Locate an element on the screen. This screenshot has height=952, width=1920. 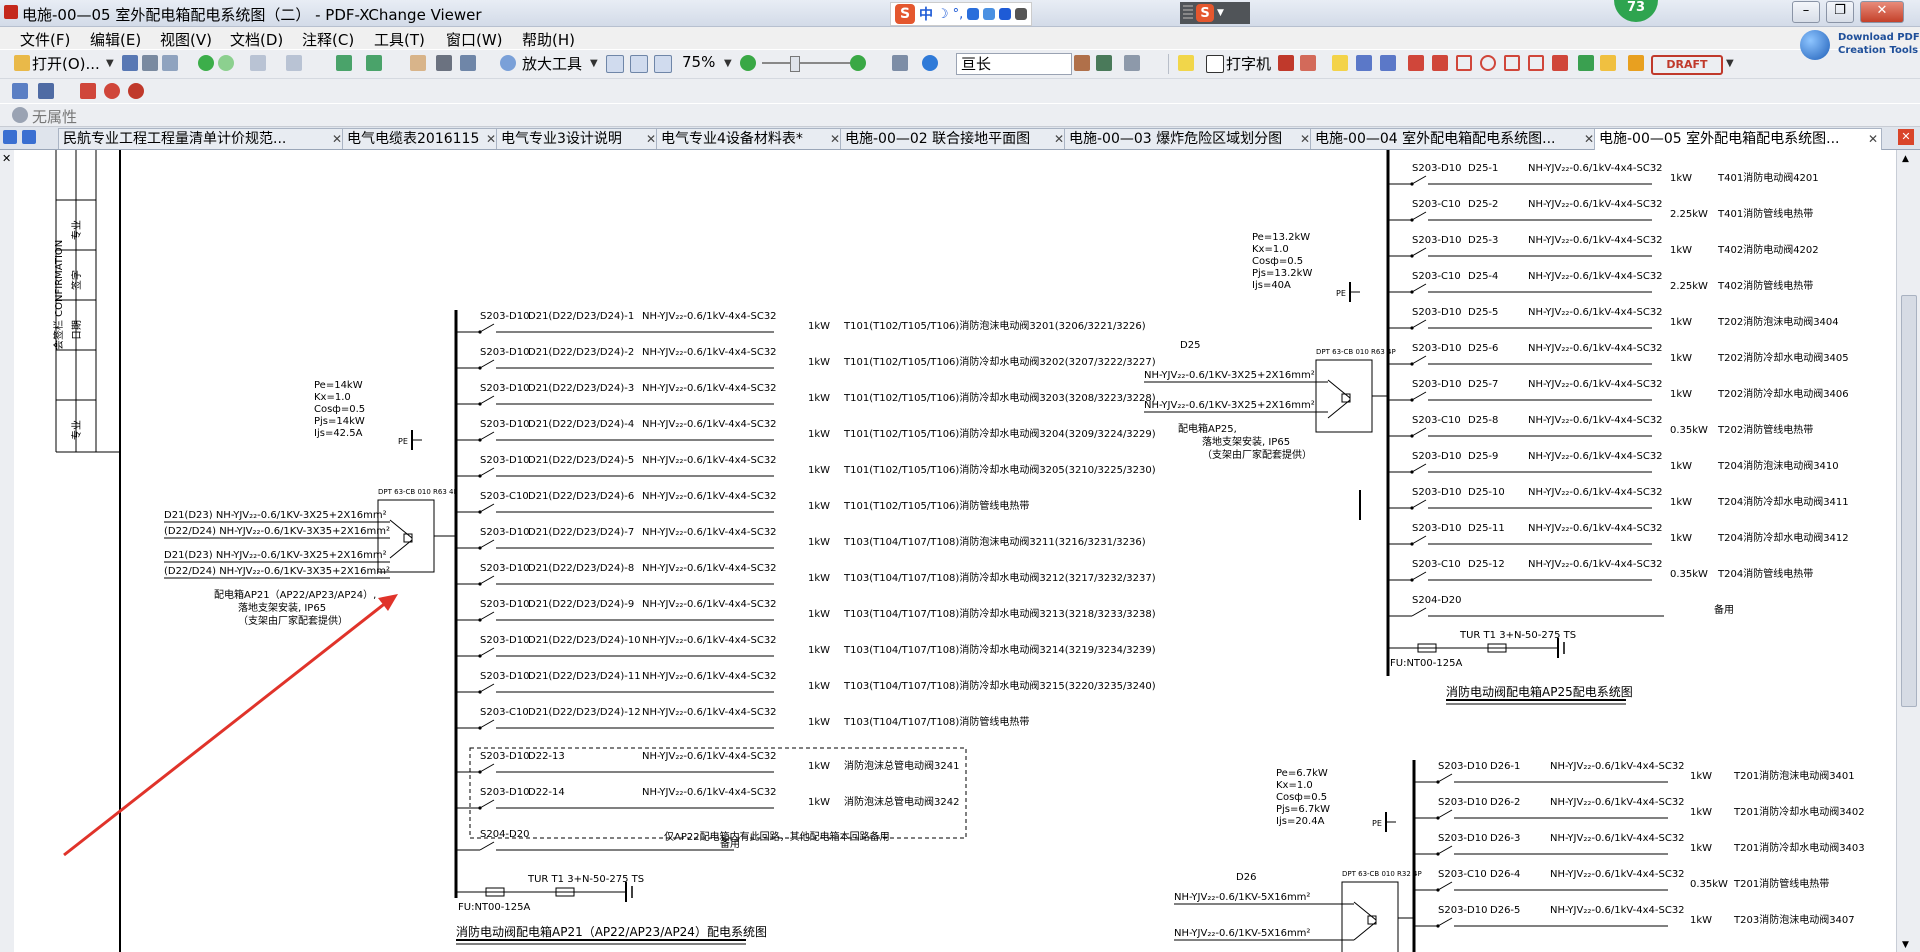
chevron-down-icon: ▼ is located at coordinates (1220, 13).